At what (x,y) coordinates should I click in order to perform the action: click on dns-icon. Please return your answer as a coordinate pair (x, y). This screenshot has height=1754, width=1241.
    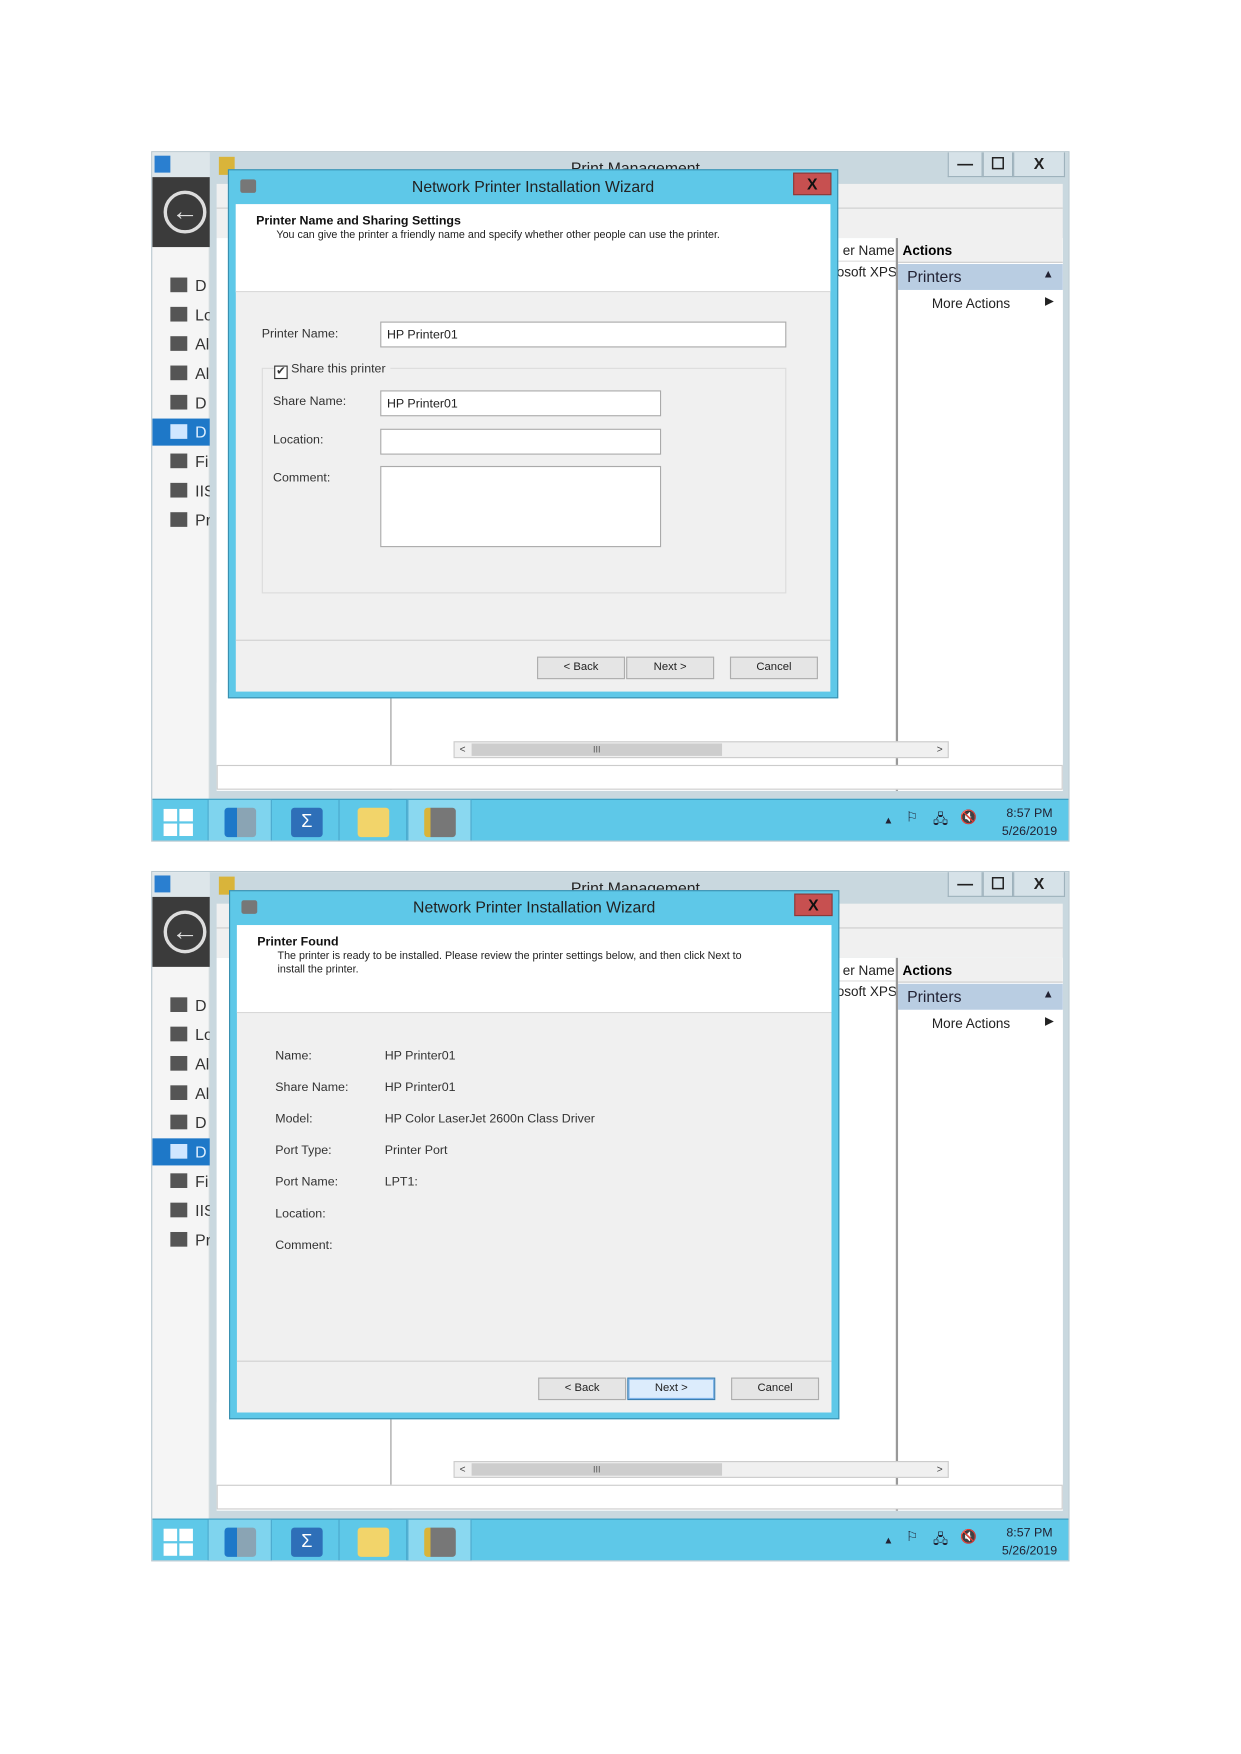
    Looking at the image, I should click on (179, 431).